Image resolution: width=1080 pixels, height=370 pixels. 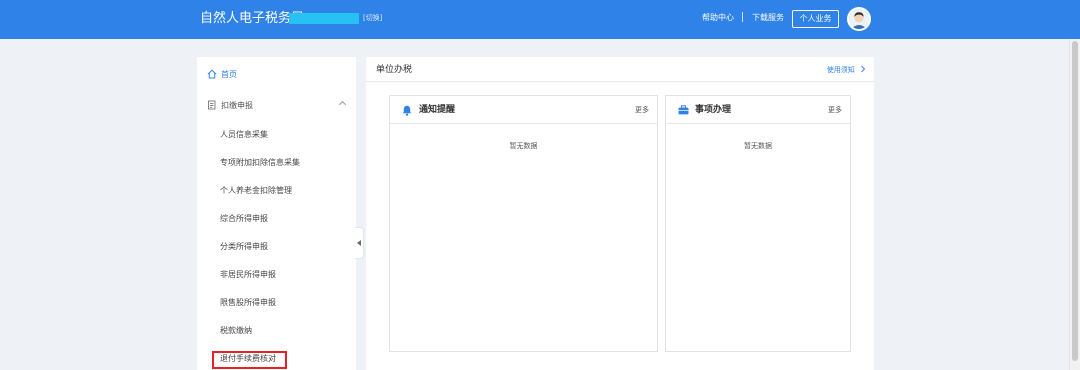 I want to click on top-bar: 自然人电子税务局 [切换] 帮助中心 下载服务 个人业务, so click(x=540, y=19).